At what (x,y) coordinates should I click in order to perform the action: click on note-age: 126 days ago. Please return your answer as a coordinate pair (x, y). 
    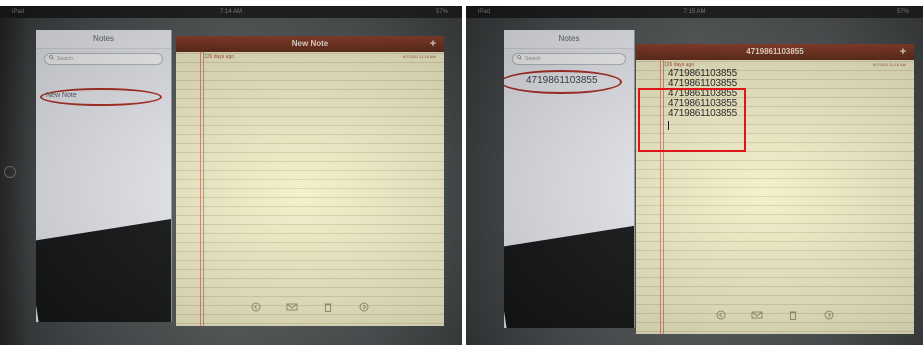
    Looking at the image, I should click on (219, 57).